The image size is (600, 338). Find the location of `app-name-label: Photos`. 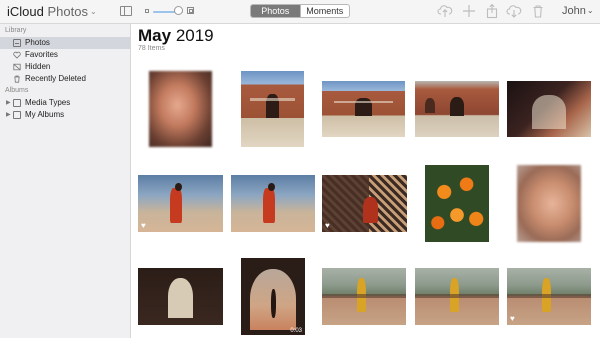

app-name-label: Photos is located at coordinates (67, 11).